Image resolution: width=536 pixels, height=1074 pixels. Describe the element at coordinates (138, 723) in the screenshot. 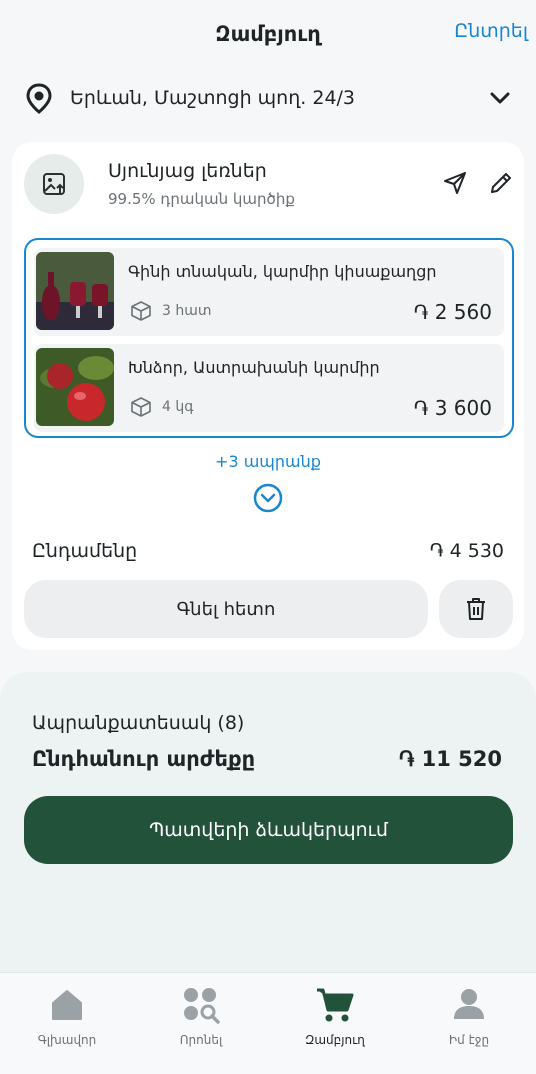

I see `product-types-count: Ապրանքատեսակ (8)` at that location.